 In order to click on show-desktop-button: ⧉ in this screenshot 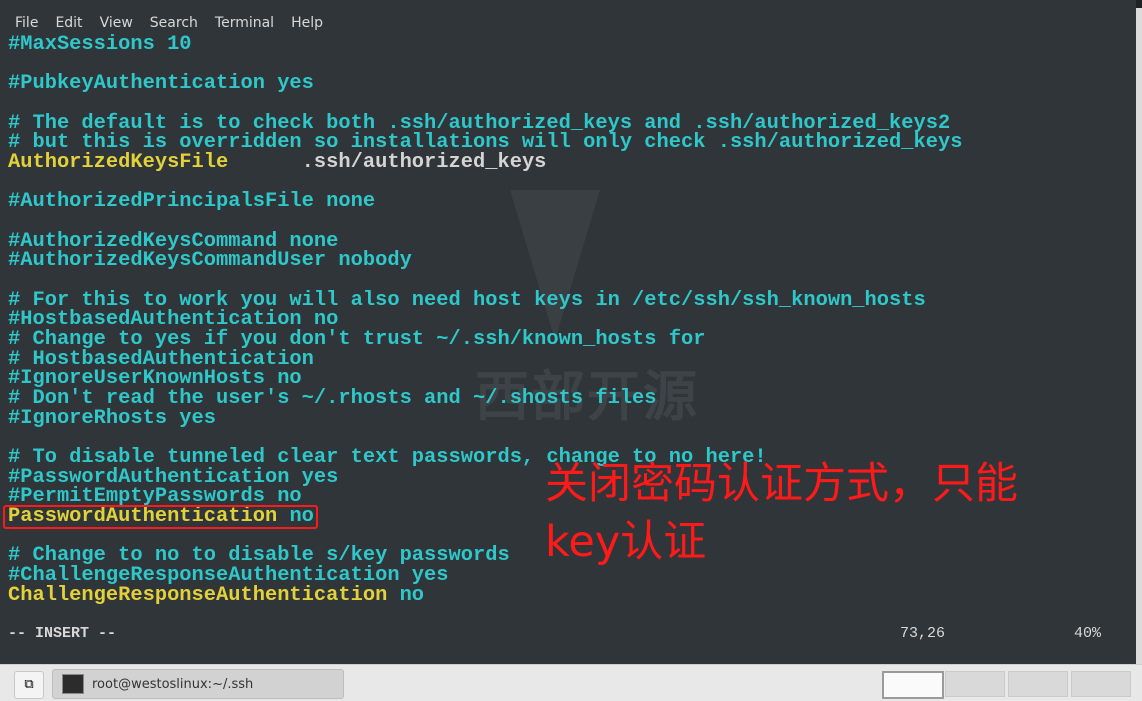, I will do `click(29, 685)`.